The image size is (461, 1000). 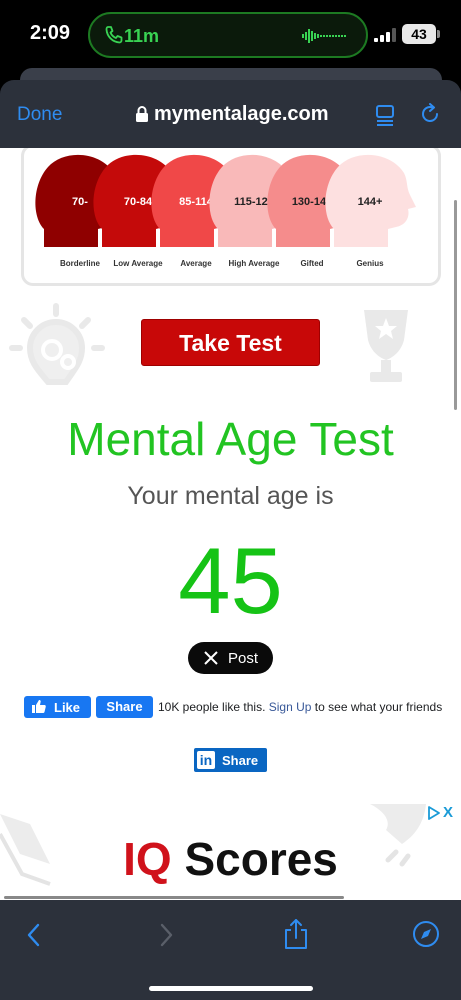 I want to click on facebook-like-button: Like, so click(x=57, y=707).